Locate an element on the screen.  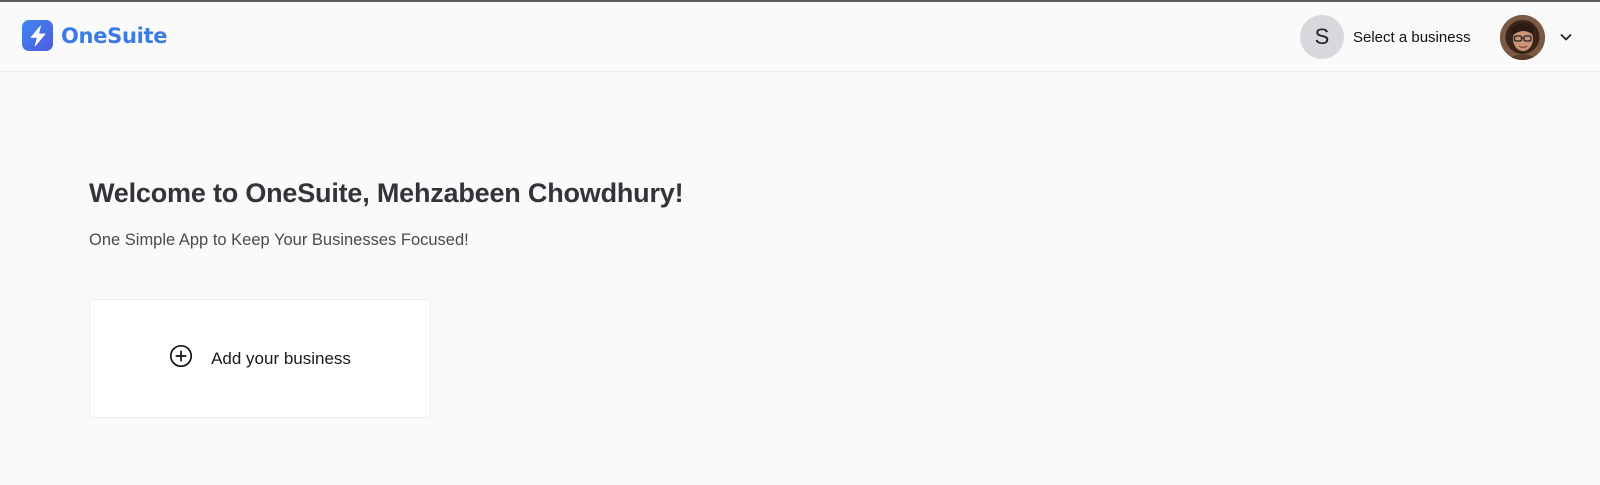
lightning-bolt-icon is located at coordinates (37, 35).